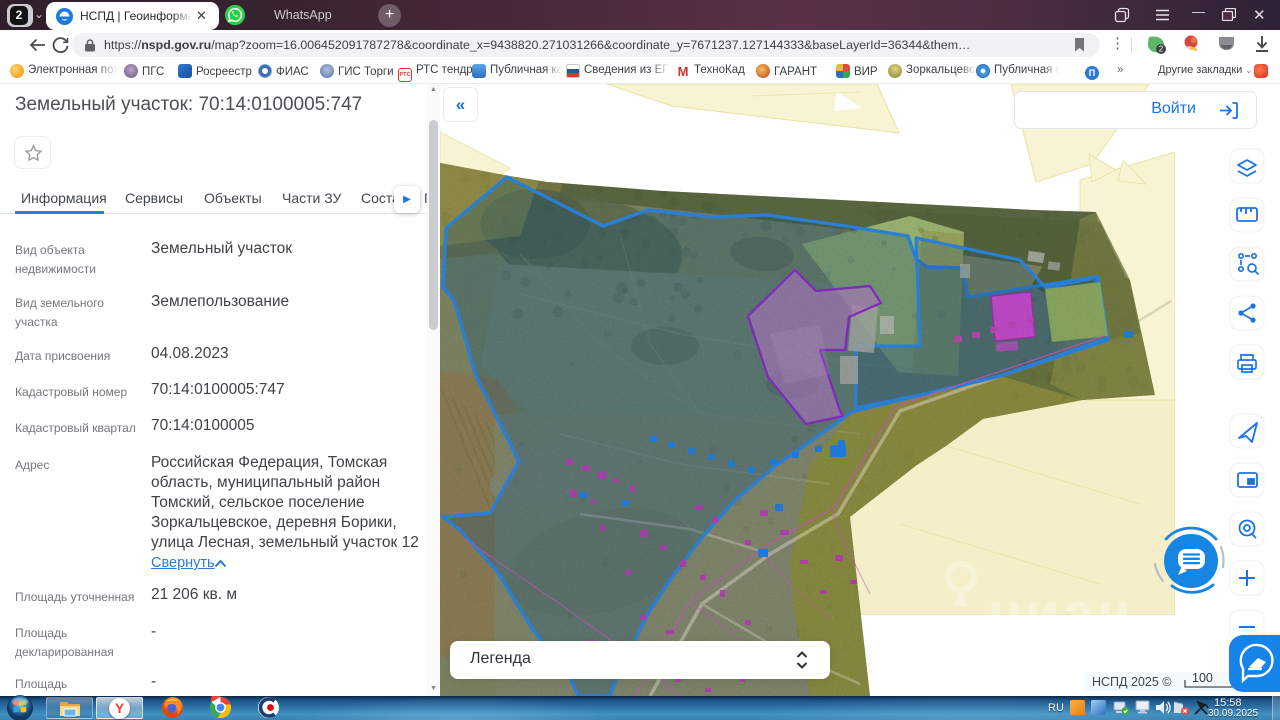 The height and width of the screenshot is (720, 1280). What do you see at coordinates (1161, 49) in the screenshot?
I see `svg-text: 2` at bounding box center [1161, 49].